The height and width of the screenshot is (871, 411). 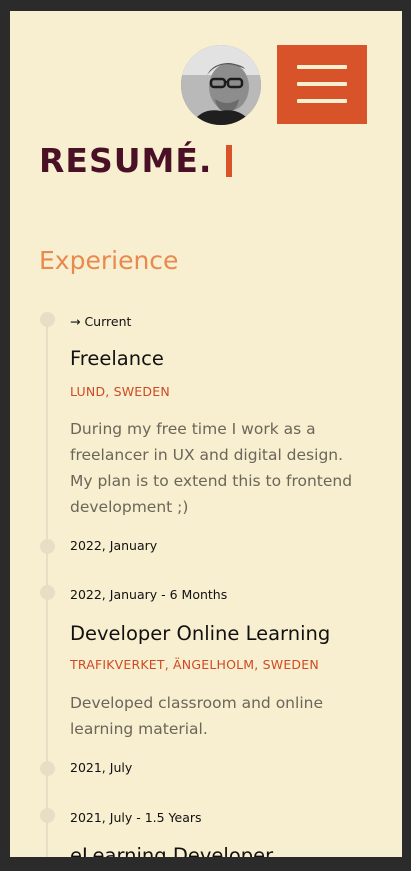 I want to click on hamburger-menu-icon-bottom, so click(x=322, y=101).